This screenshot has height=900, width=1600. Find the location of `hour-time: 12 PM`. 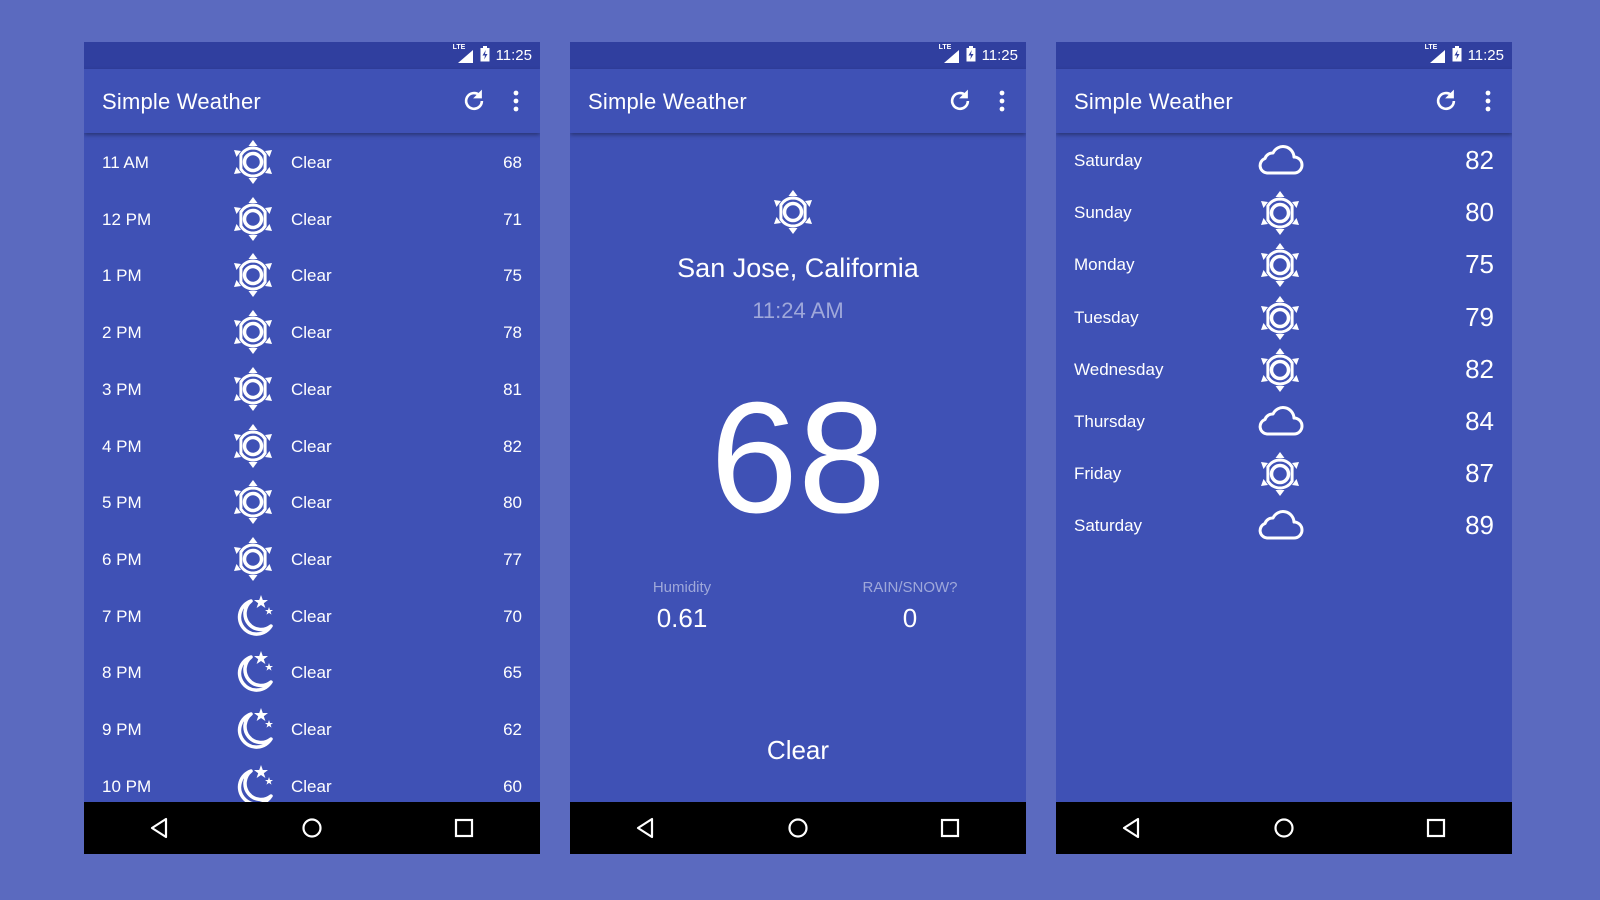

hour-time: 12 PM is located at coordinates (127, 219).